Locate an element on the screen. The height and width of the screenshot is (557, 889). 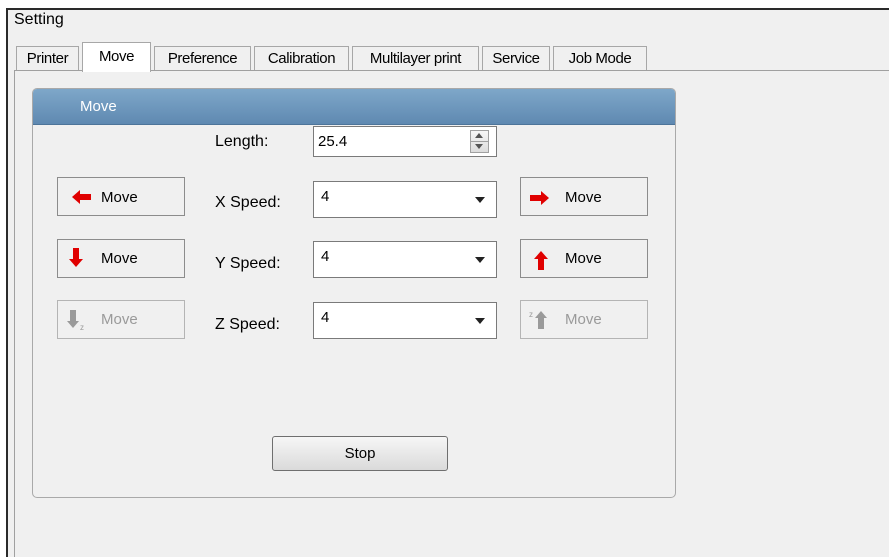
length-spin-buttons is located at coordinates (479, 141).